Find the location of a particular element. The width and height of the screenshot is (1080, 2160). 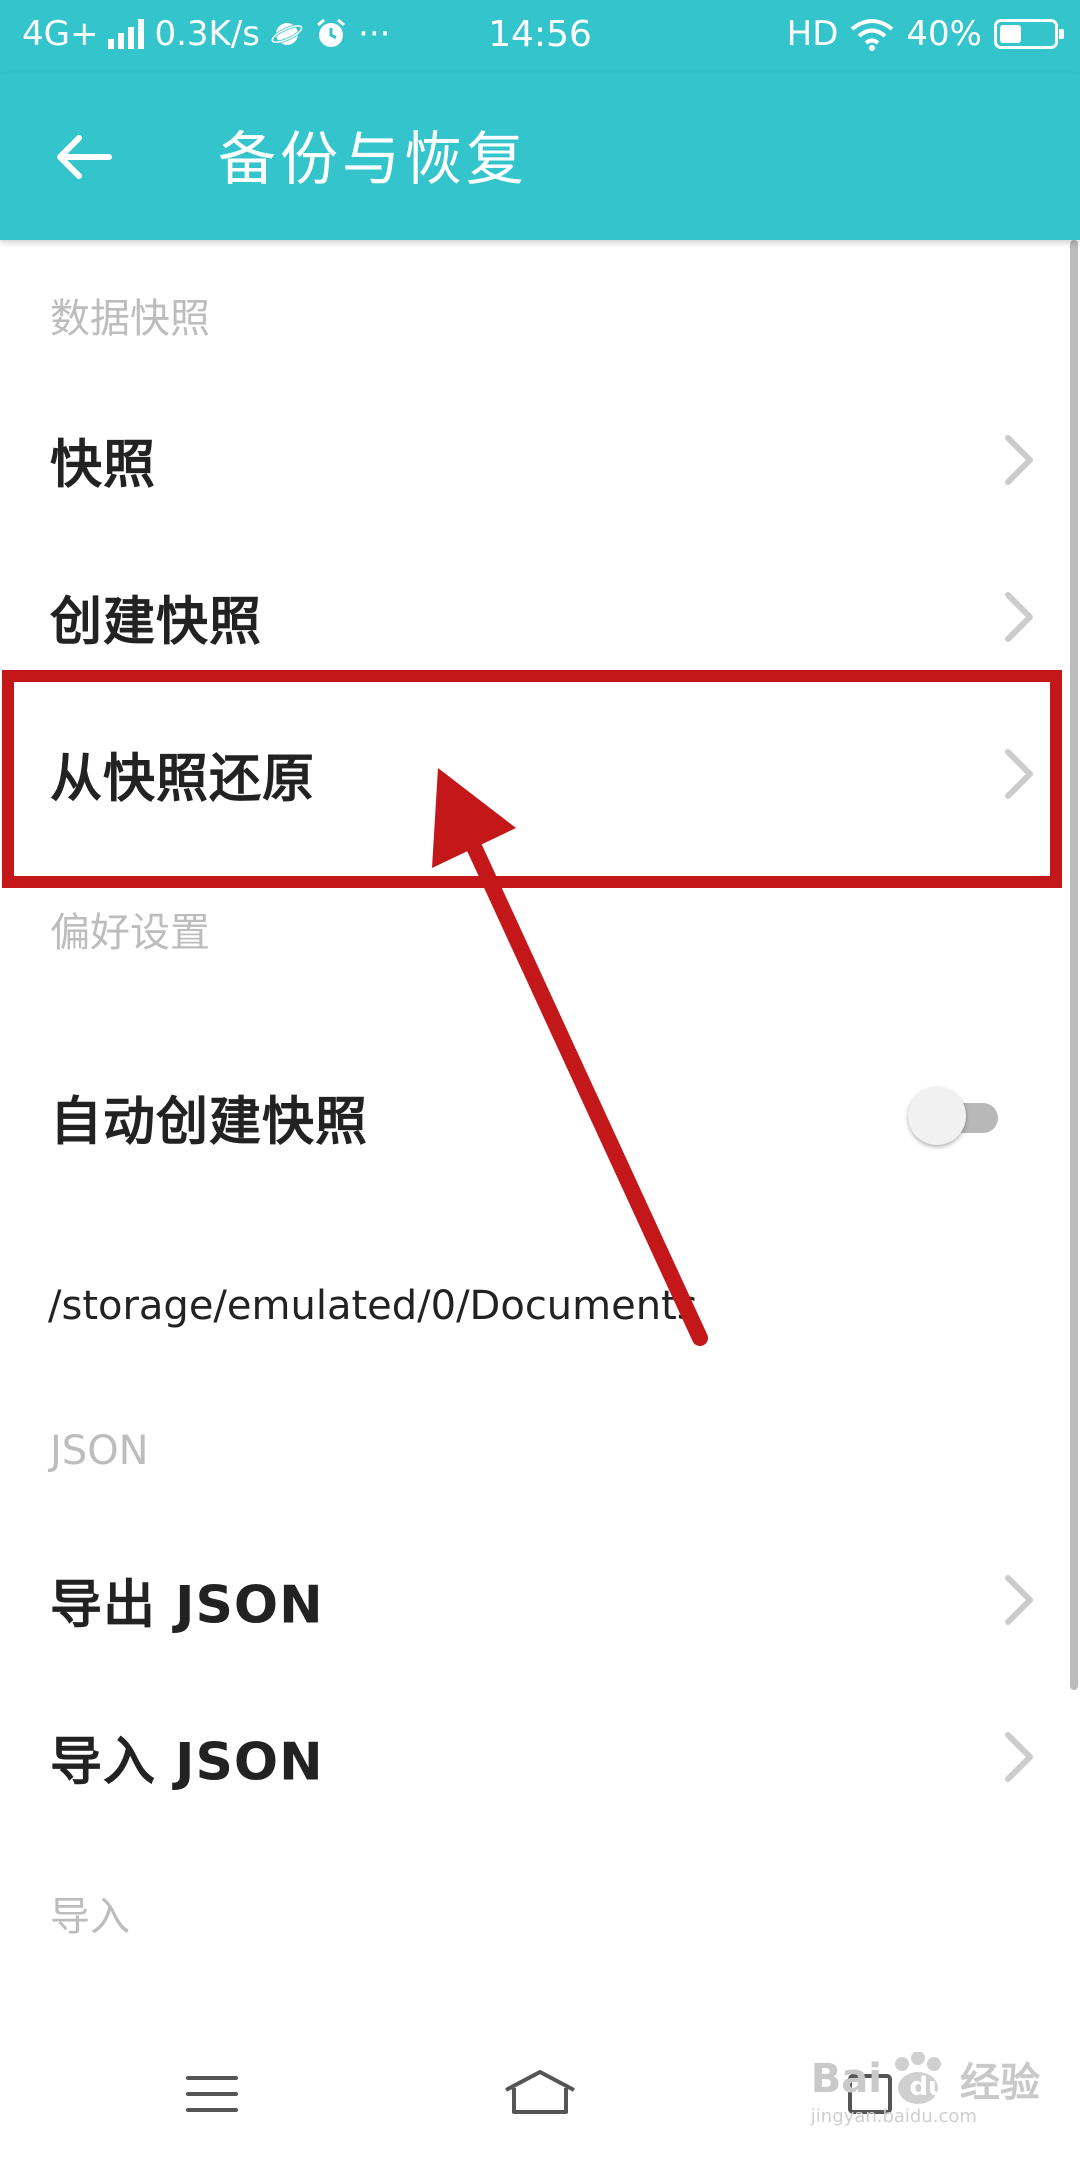

auto-snapshot-toggle is located at coordinates (954, 1117).